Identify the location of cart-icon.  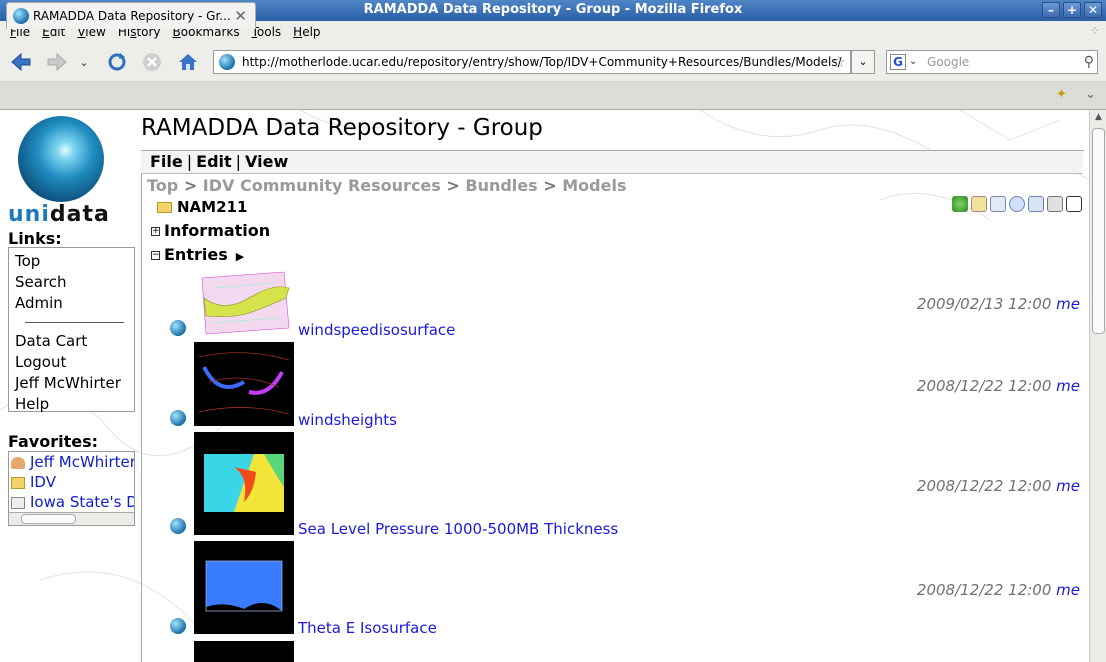
(1055, 204).